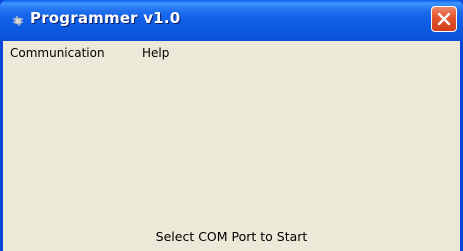 The height and width of the screenshot is (251, 463). Describe the element at coordinates (57, 53) in the screenshot. I see `menu-communication: Communication` at that location.